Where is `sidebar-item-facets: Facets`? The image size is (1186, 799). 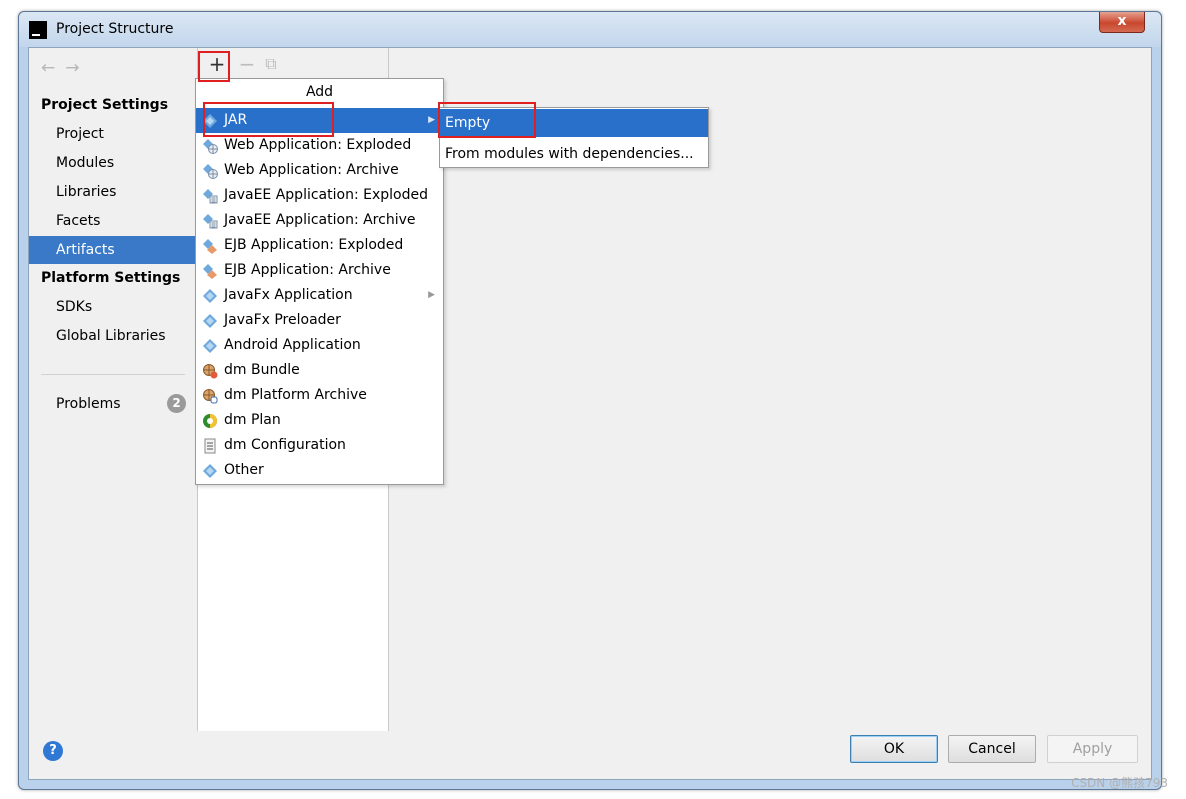
sidebar-item-facets: Facets is located at coordinates (113, 221).